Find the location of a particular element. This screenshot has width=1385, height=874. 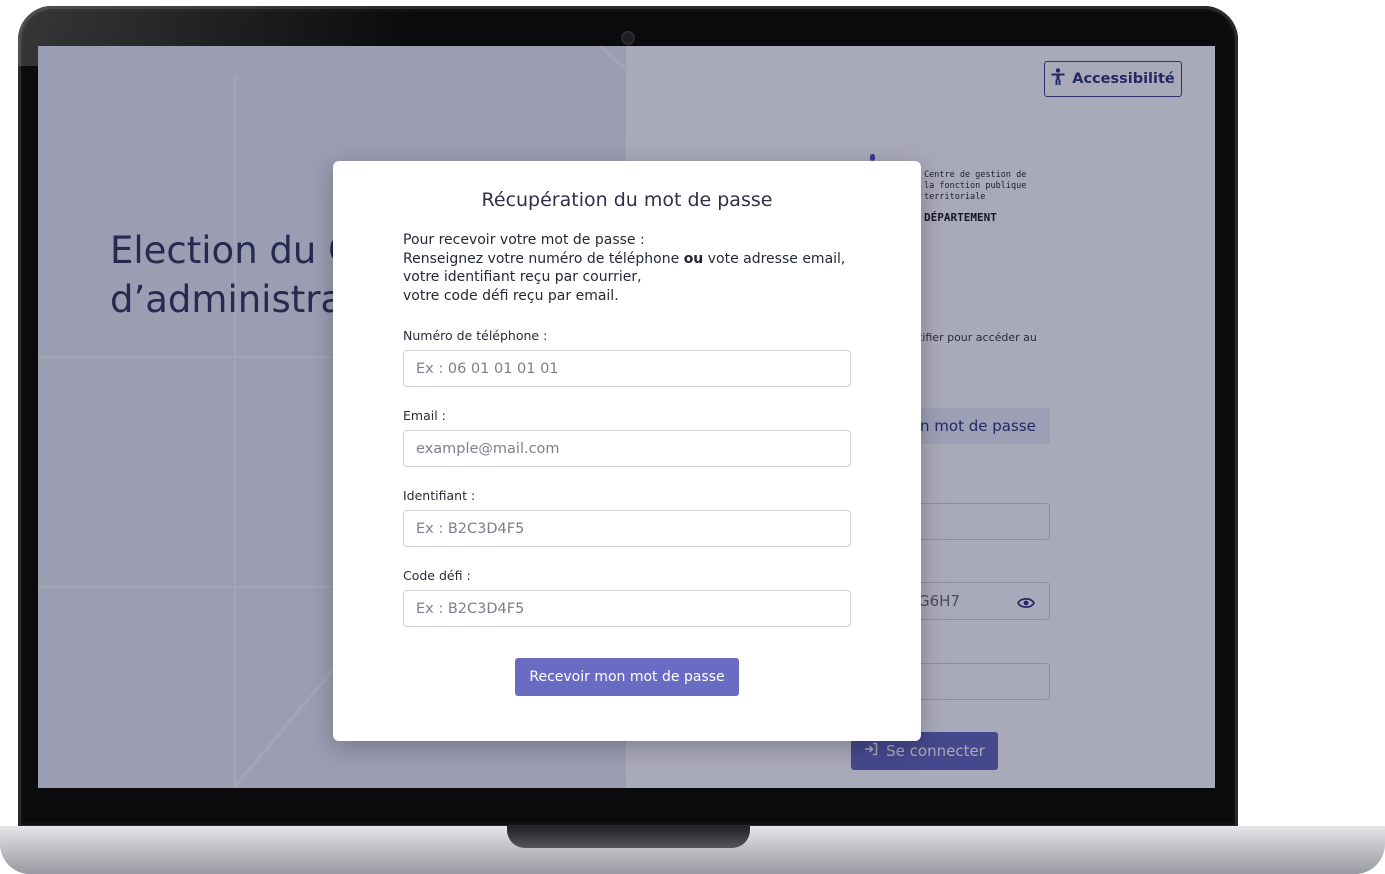

challenge-code-label: Code défi : is located at coordinates (437, 575).